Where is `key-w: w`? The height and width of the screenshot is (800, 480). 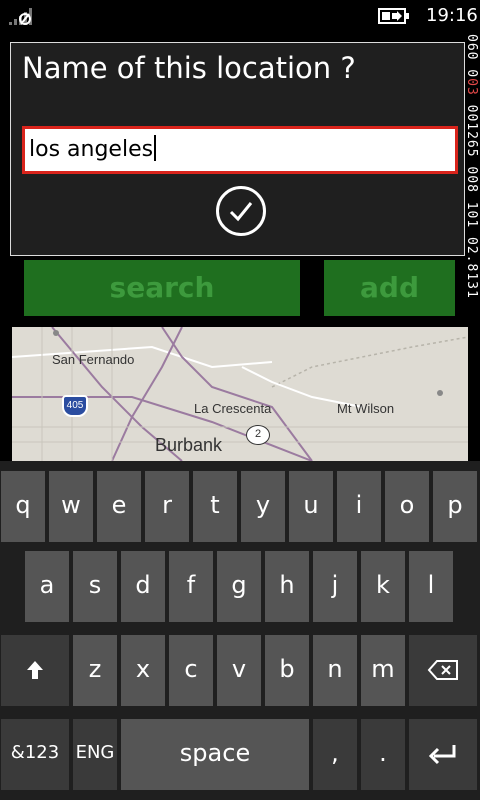 key-w: w is located at coordinates (71, 506).